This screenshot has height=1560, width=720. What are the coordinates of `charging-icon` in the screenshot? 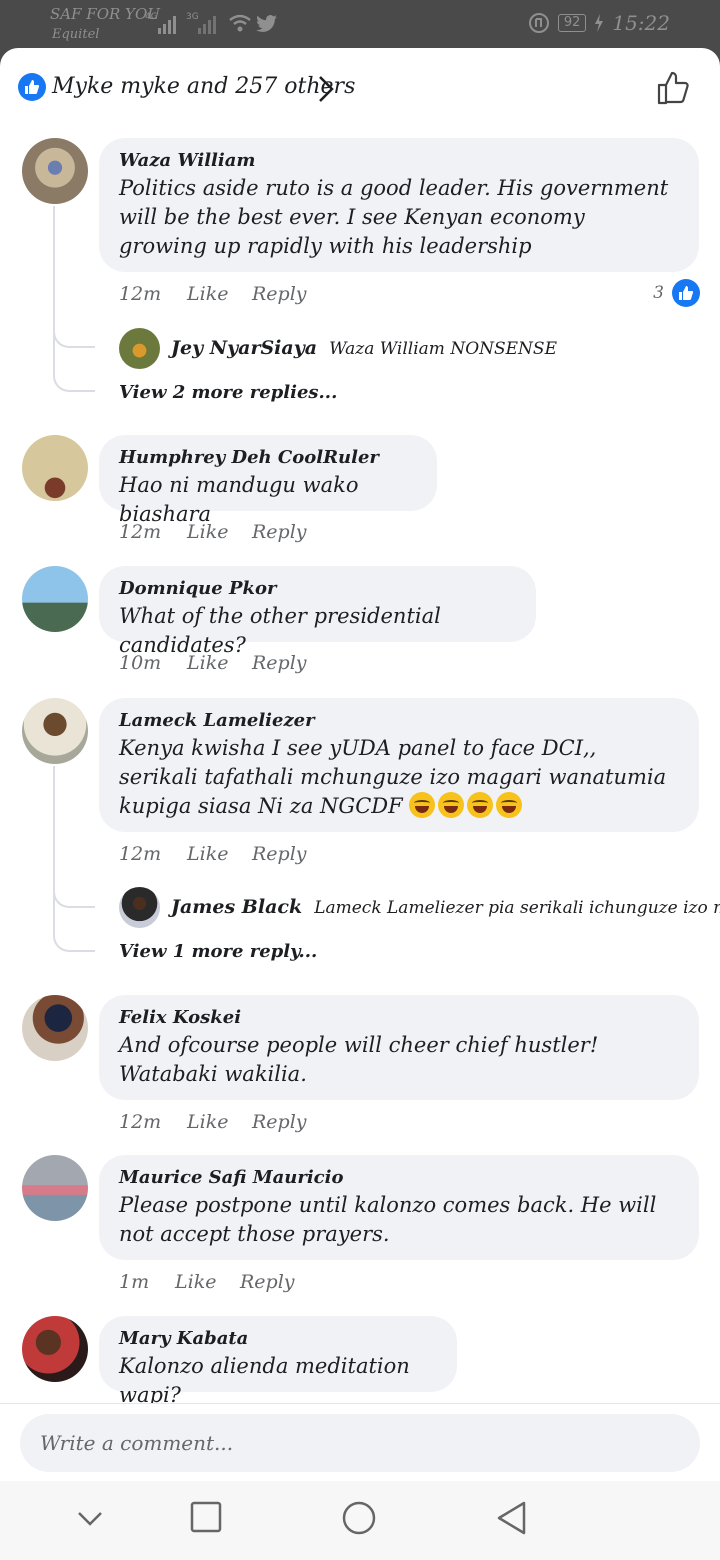 It's located at (599, 23).